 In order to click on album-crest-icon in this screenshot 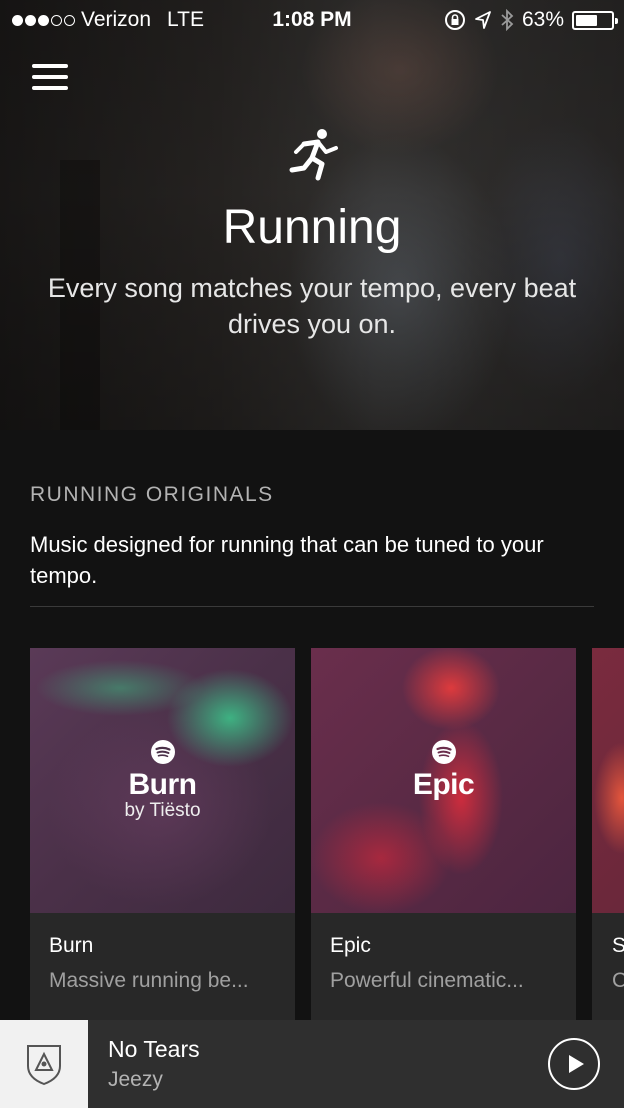, I will do `click(44, 1065)`.